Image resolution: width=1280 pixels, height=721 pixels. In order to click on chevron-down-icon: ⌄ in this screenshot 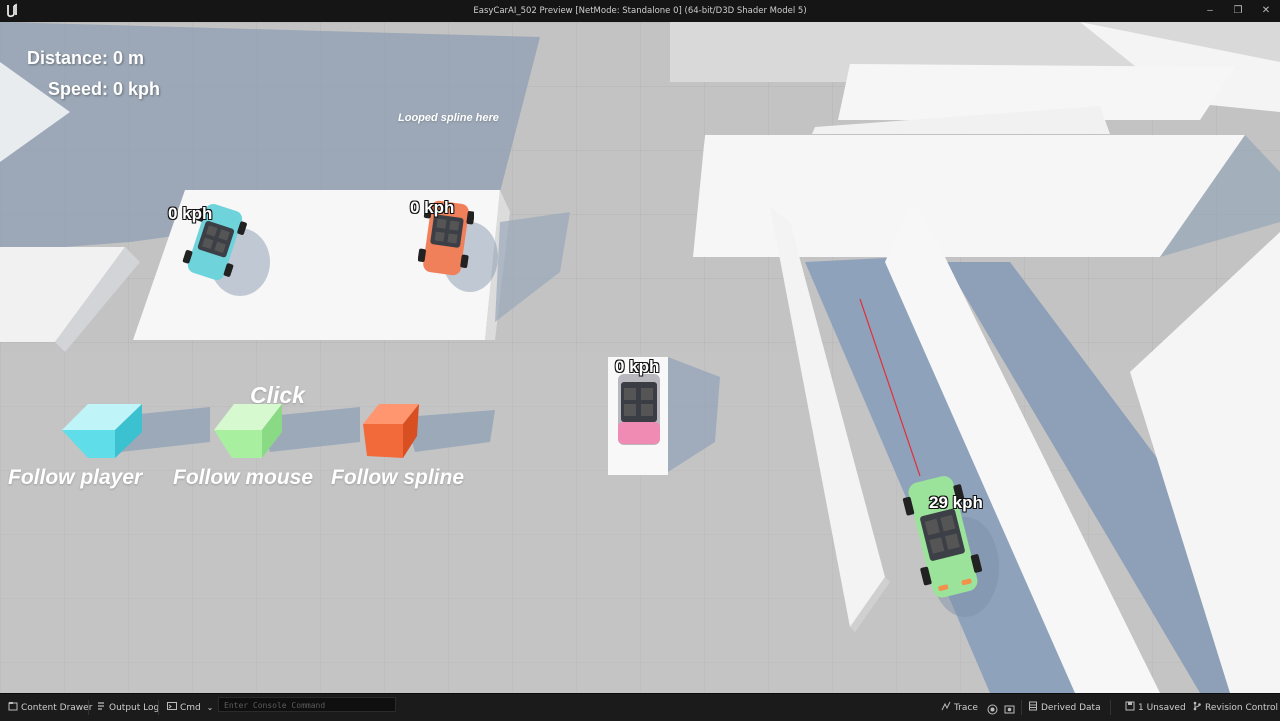, I will do `click(210, 707)`.